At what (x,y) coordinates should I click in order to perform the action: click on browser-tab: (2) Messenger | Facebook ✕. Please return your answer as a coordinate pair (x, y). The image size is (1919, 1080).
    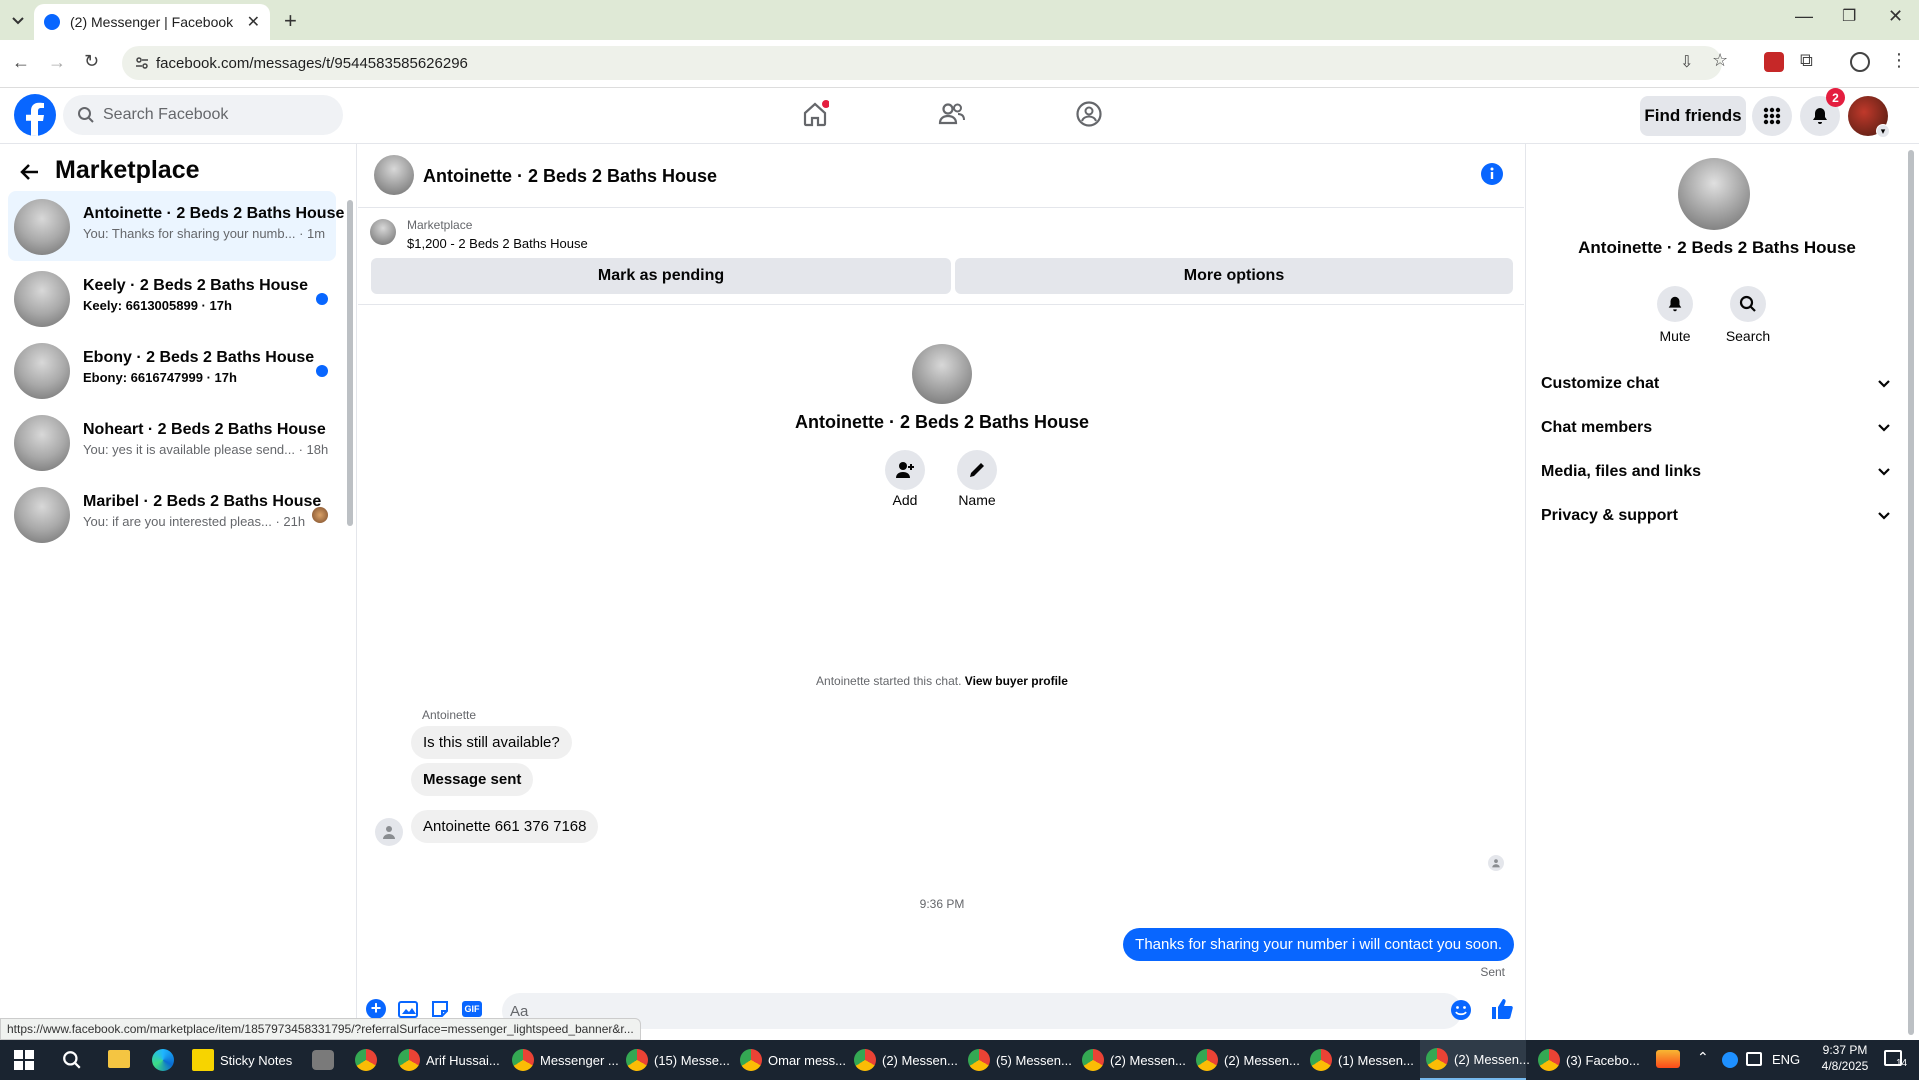
    Looking at the image, I should click on (152, 22).